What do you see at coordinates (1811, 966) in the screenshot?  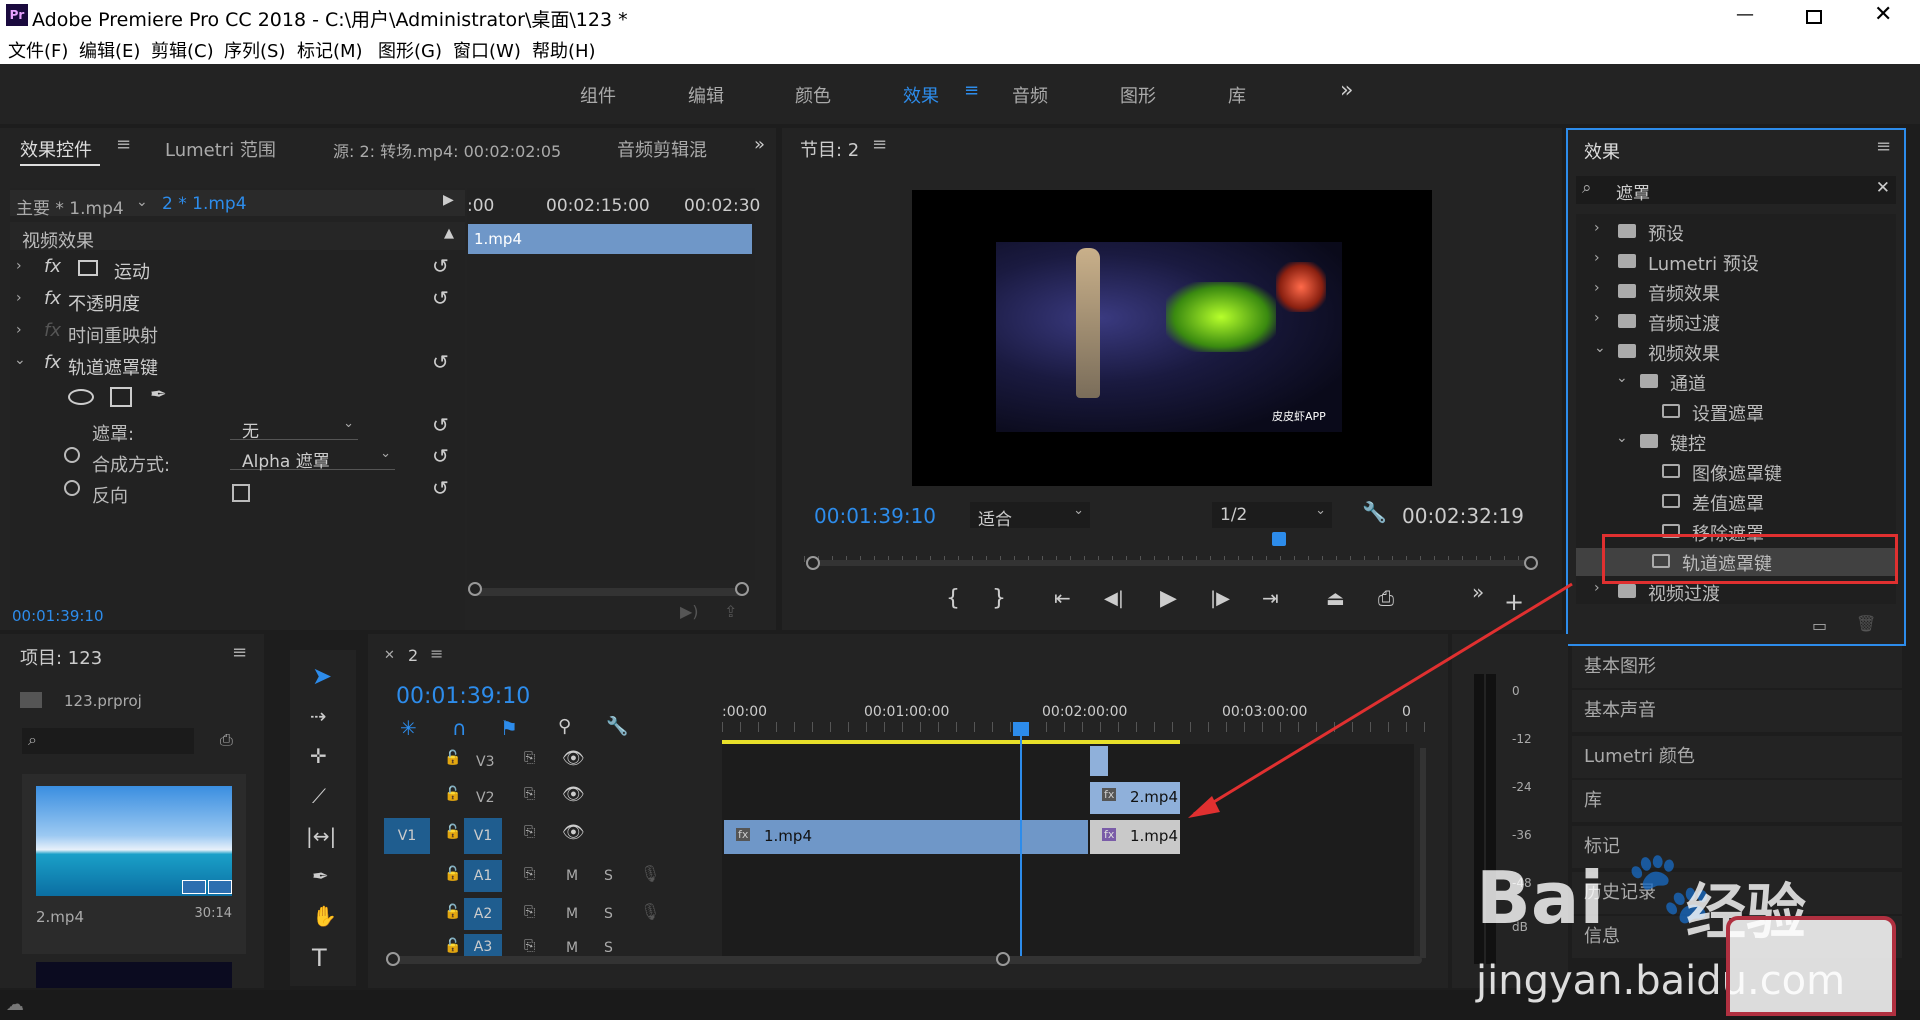 I see `mascot-badge` at bounding box center [1811, 966].